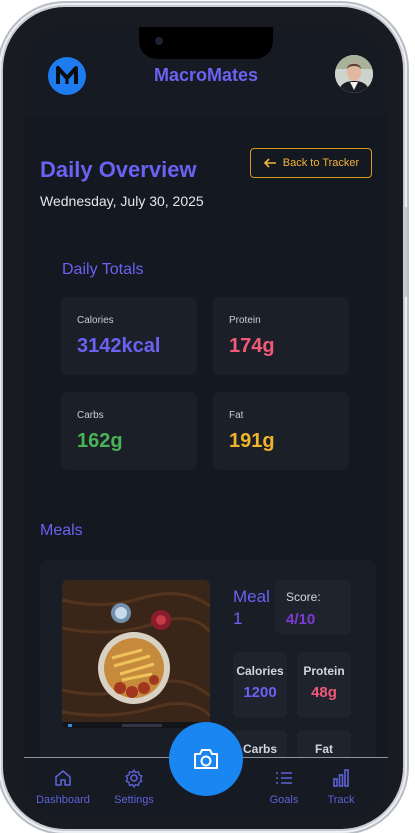  I want to click on meal-calories-label: Calories, so click(260, 671).